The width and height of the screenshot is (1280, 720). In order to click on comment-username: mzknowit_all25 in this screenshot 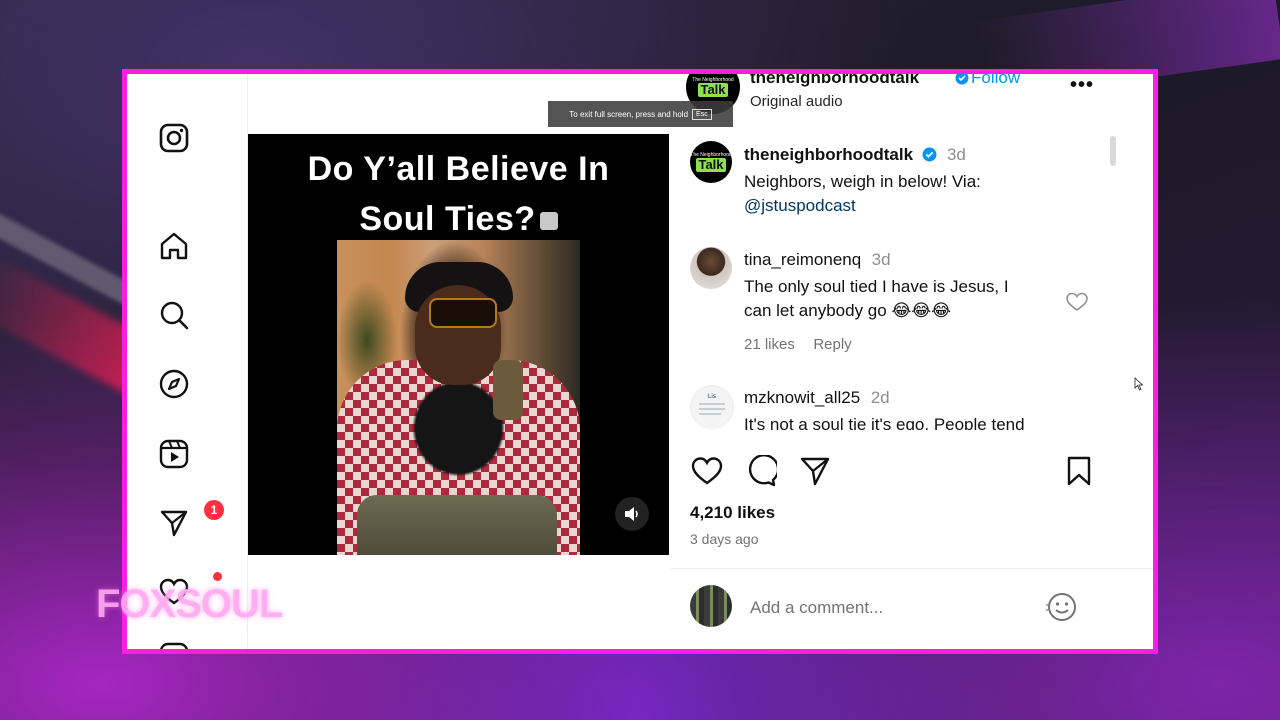, I will do `click(802, 397)`.